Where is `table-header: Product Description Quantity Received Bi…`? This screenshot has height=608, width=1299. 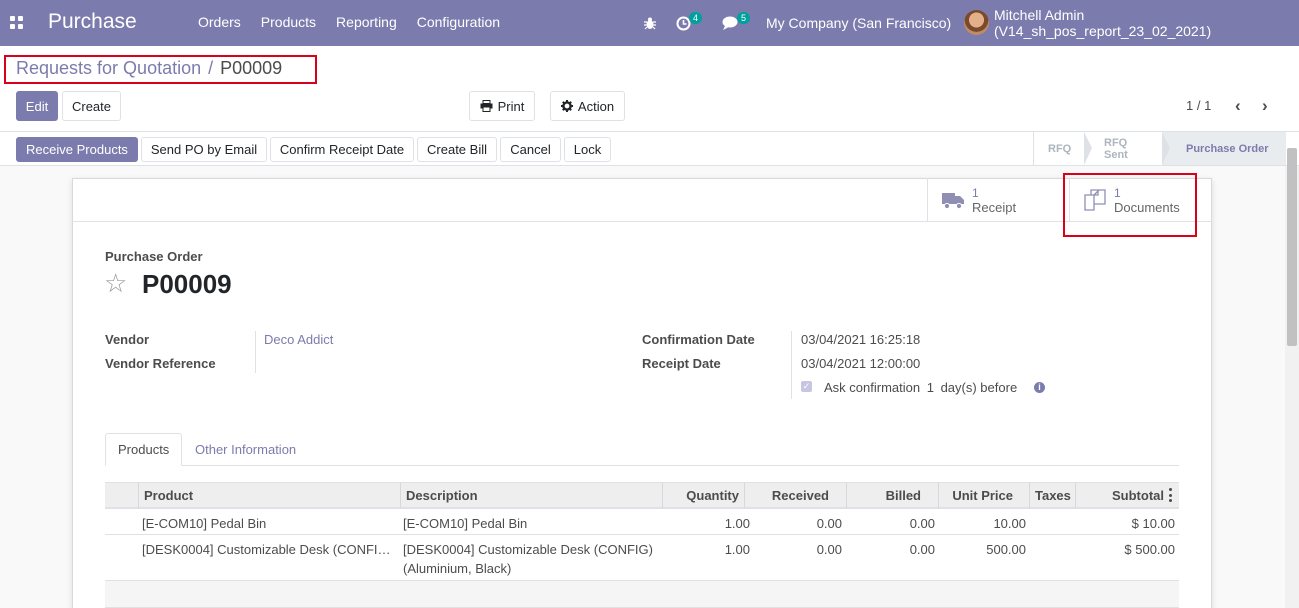
table-header: Product Description Quantity Received Bi… is located at coordinates (642, 495).